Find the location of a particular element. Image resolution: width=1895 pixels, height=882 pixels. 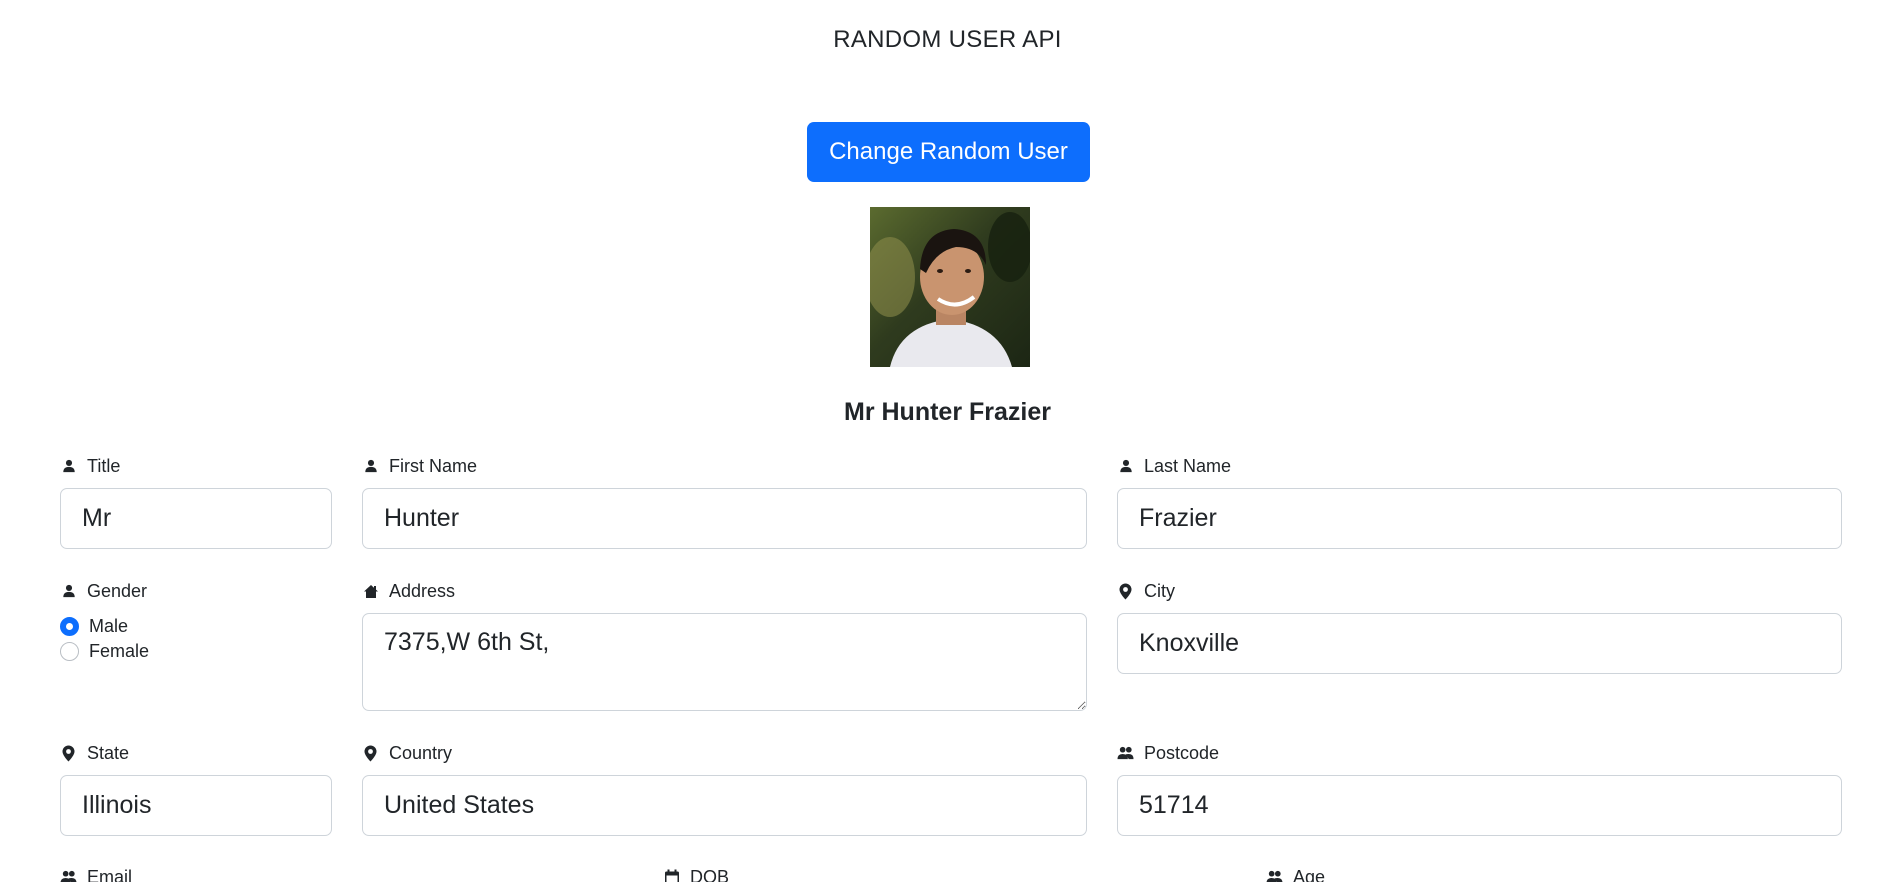

address-label: Address is located at coordinates (408, 591).